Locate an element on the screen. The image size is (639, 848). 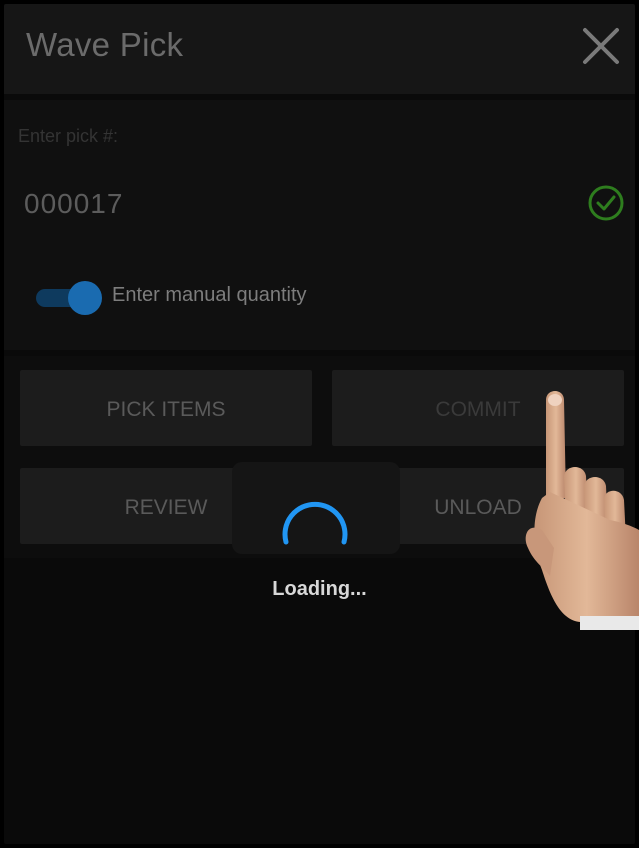
page-title: Wave Pick is located at coordinates (105, 44).